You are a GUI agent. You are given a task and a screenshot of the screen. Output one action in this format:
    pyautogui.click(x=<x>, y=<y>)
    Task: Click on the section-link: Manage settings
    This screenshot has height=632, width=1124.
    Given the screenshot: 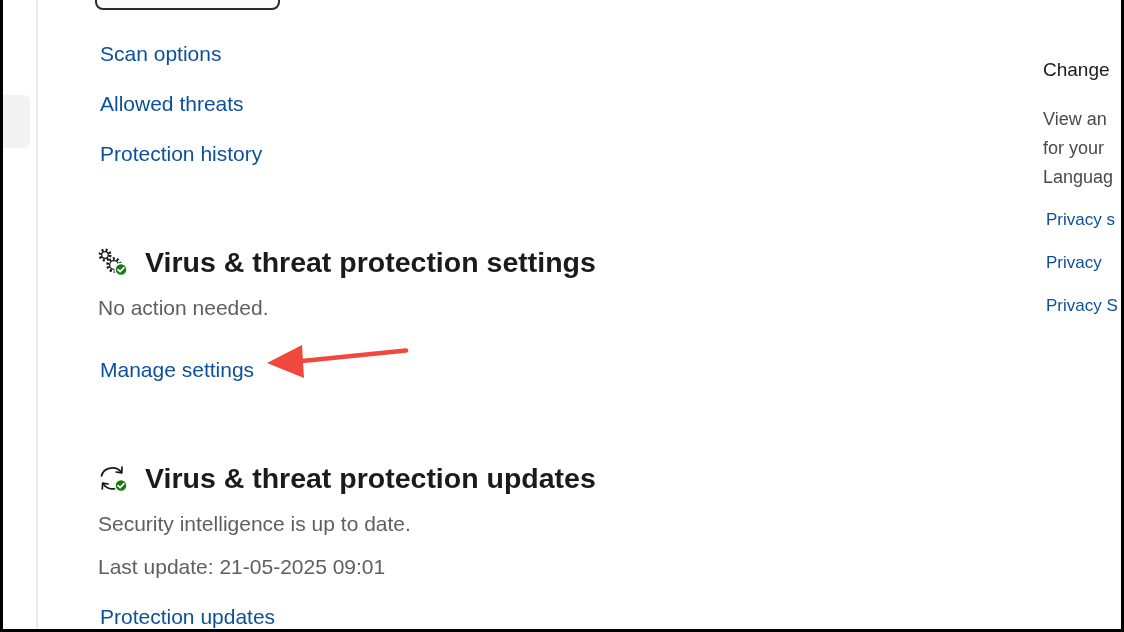 What is the action you would take?
    pyautogui.click(x=177, y=370)
    